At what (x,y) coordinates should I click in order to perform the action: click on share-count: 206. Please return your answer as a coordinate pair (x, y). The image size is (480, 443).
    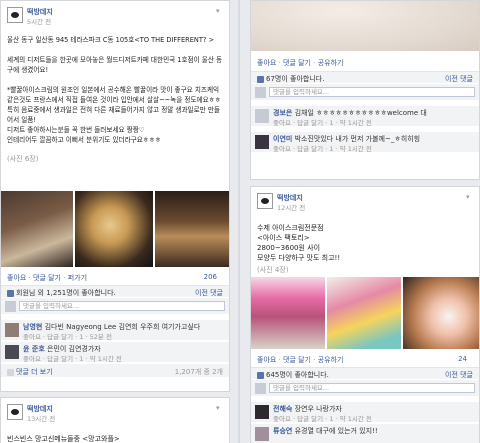
    Looking at the image, I should click on (210, 277).